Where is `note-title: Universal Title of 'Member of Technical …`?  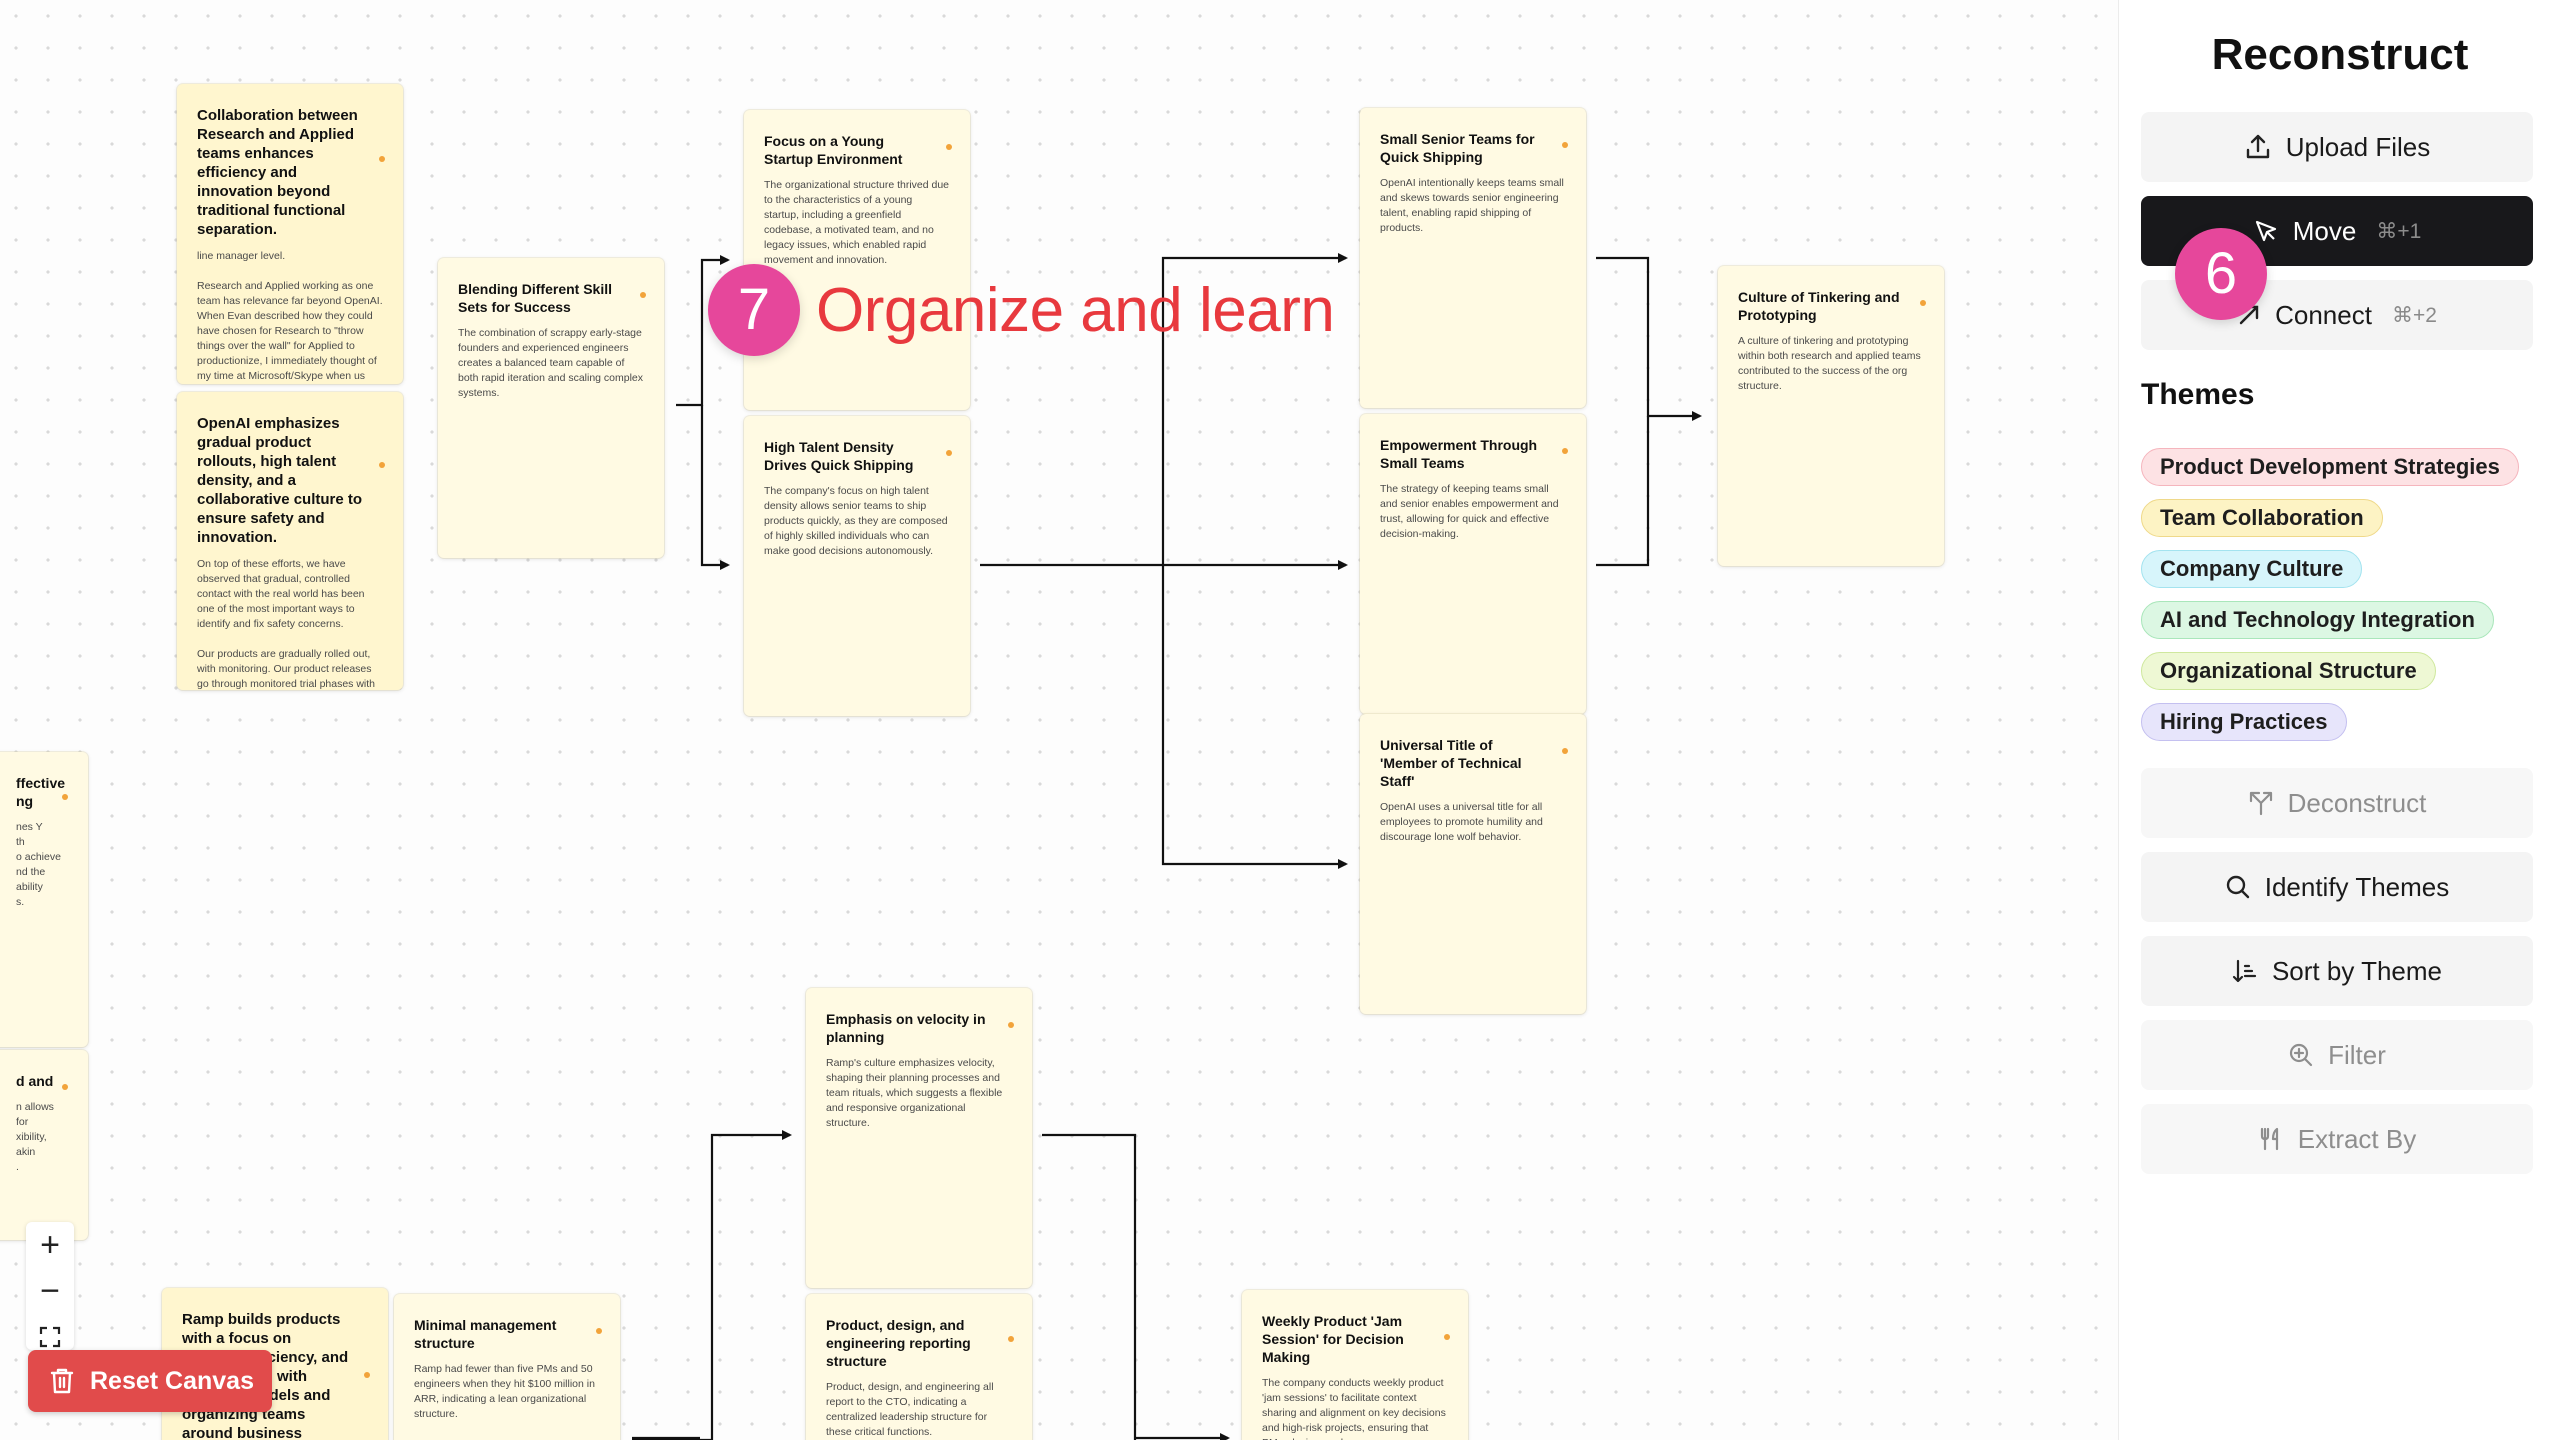 note-title: Universal Title of 'Member of Technical … is located at coordinates (1451, 763).